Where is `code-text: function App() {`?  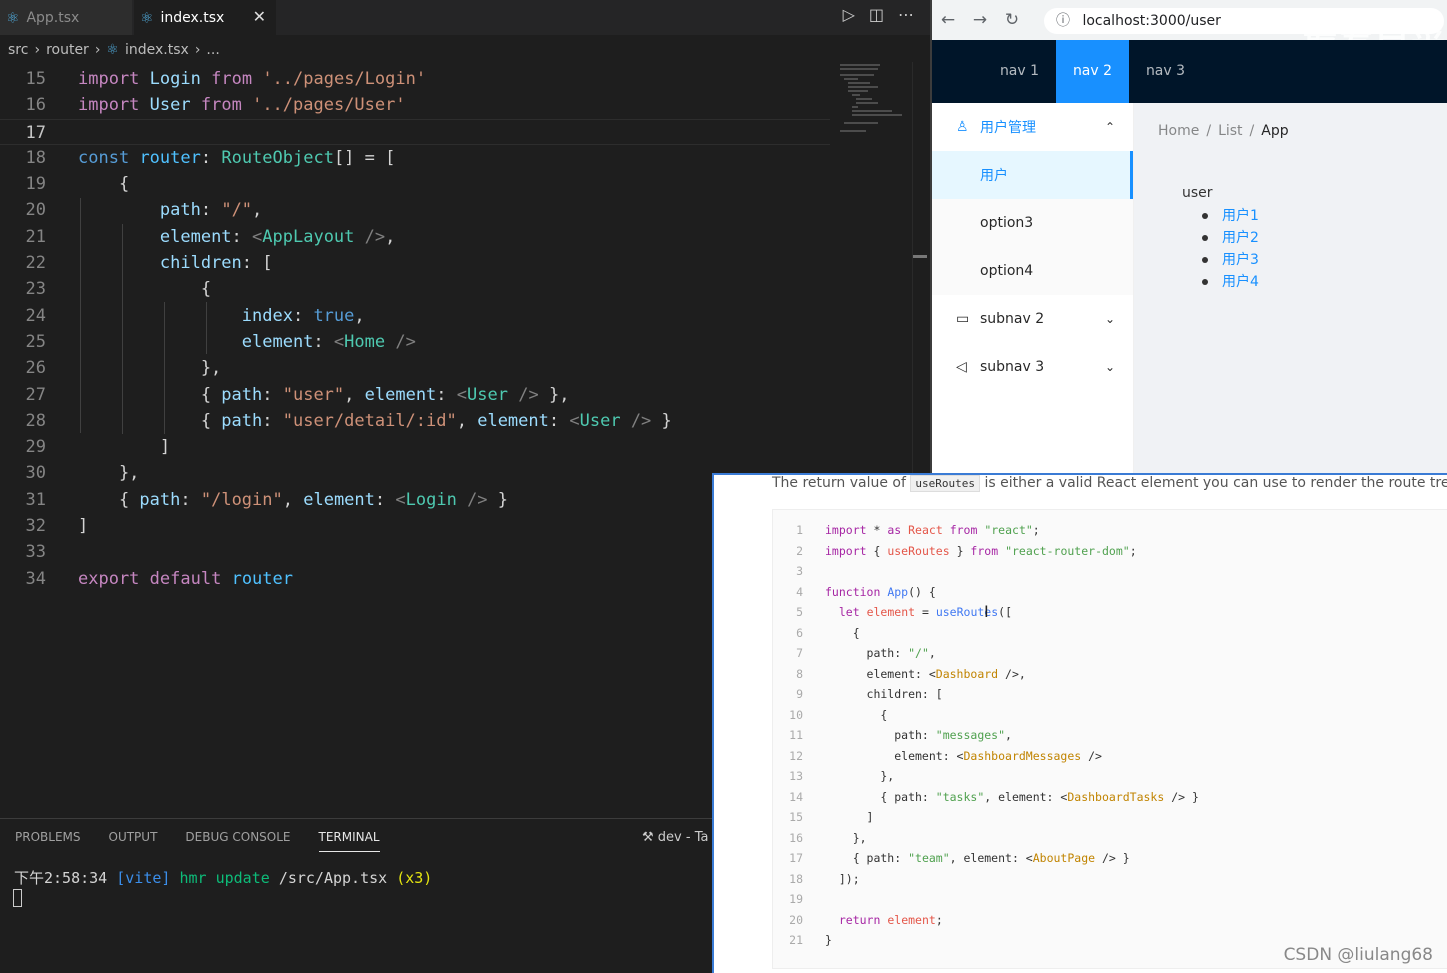
code-text: function App() { is located at coordinates (880, 591).